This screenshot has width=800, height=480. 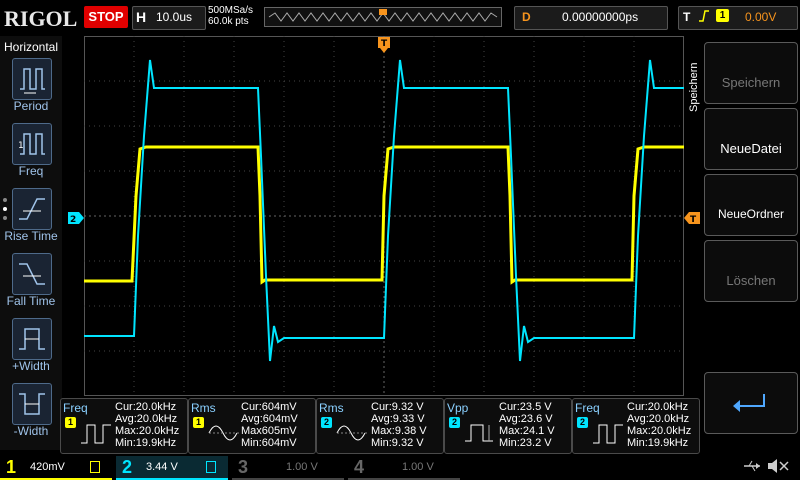 I want to click on cur-value: Cur:604mV, so click(x=269, y=407).